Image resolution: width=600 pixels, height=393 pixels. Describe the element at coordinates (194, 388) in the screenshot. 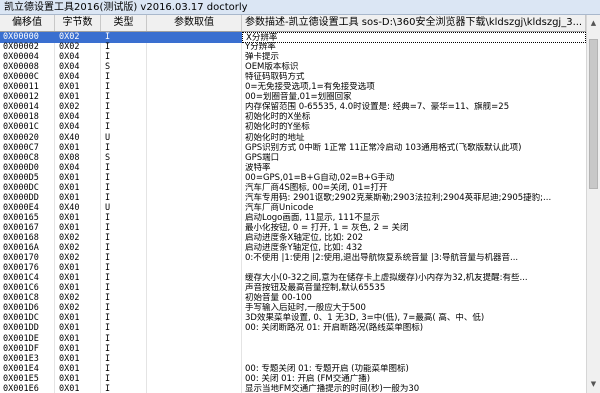

I see `value-cell` at that location.